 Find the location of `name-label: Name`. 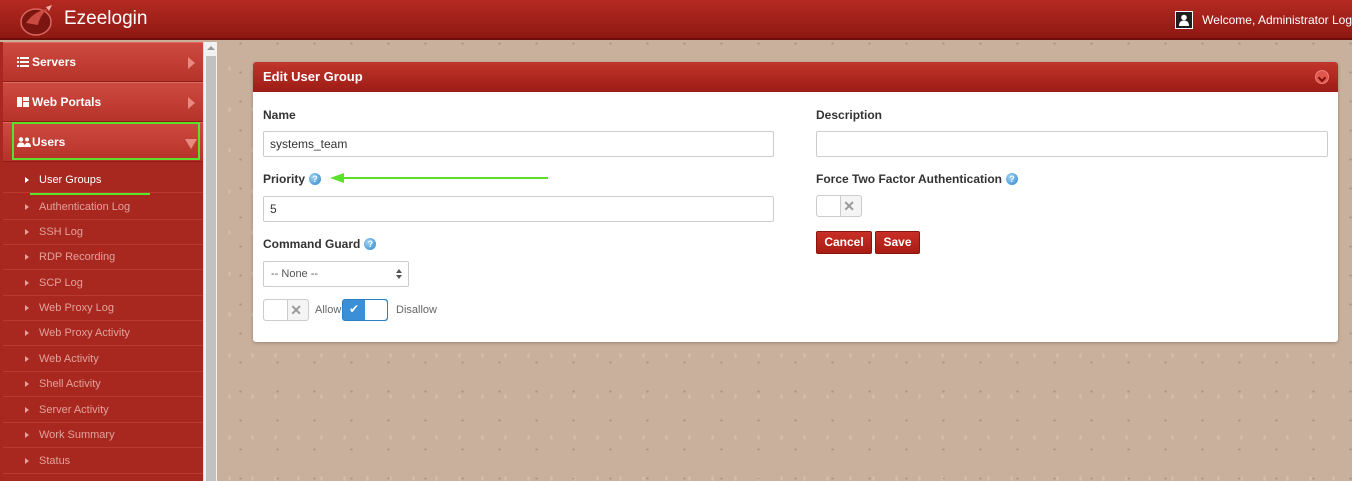

name-label: Name is located at coordinates (279, 115).